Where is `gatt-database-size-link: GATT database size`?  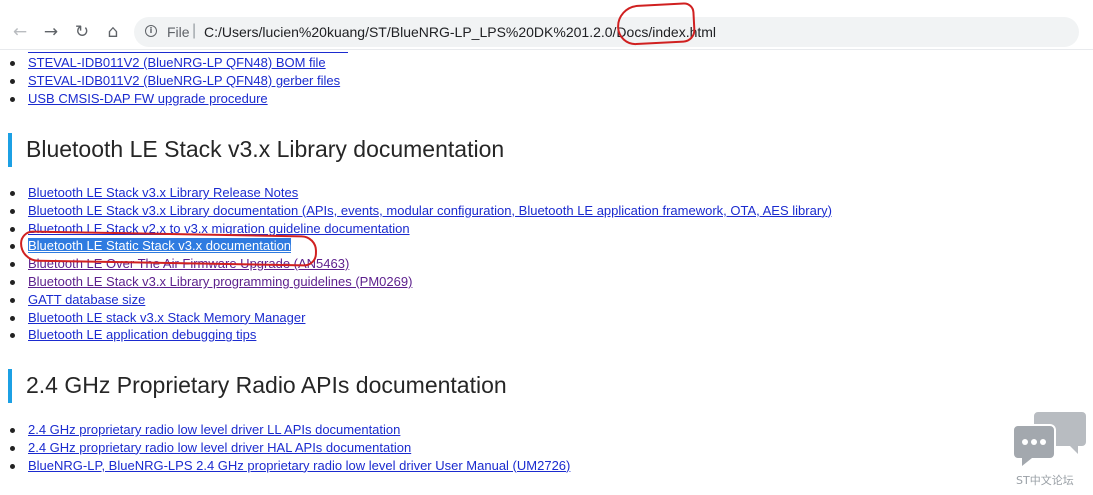 gatt-database-size-link: GATT database size is located at coordinates (86, 299).